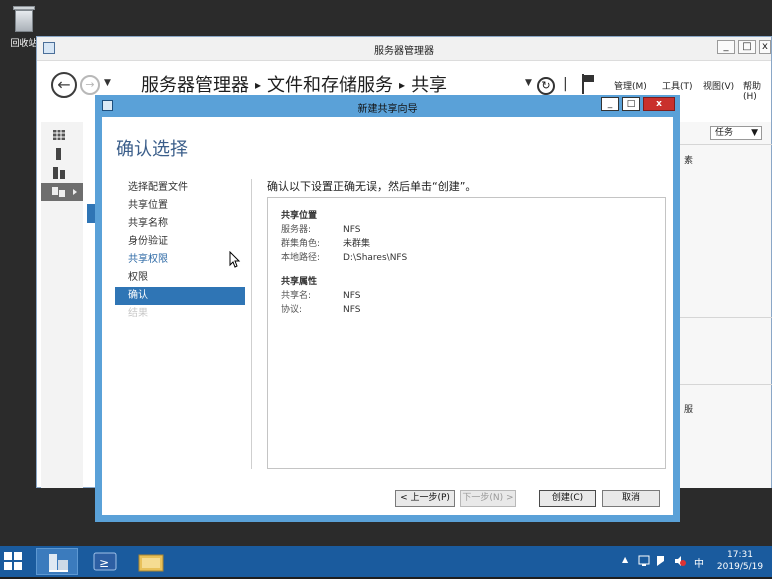  Describe the element at coordinates (235, 259) in the screenshot. I see `mouse-cursor-icon` at that location.